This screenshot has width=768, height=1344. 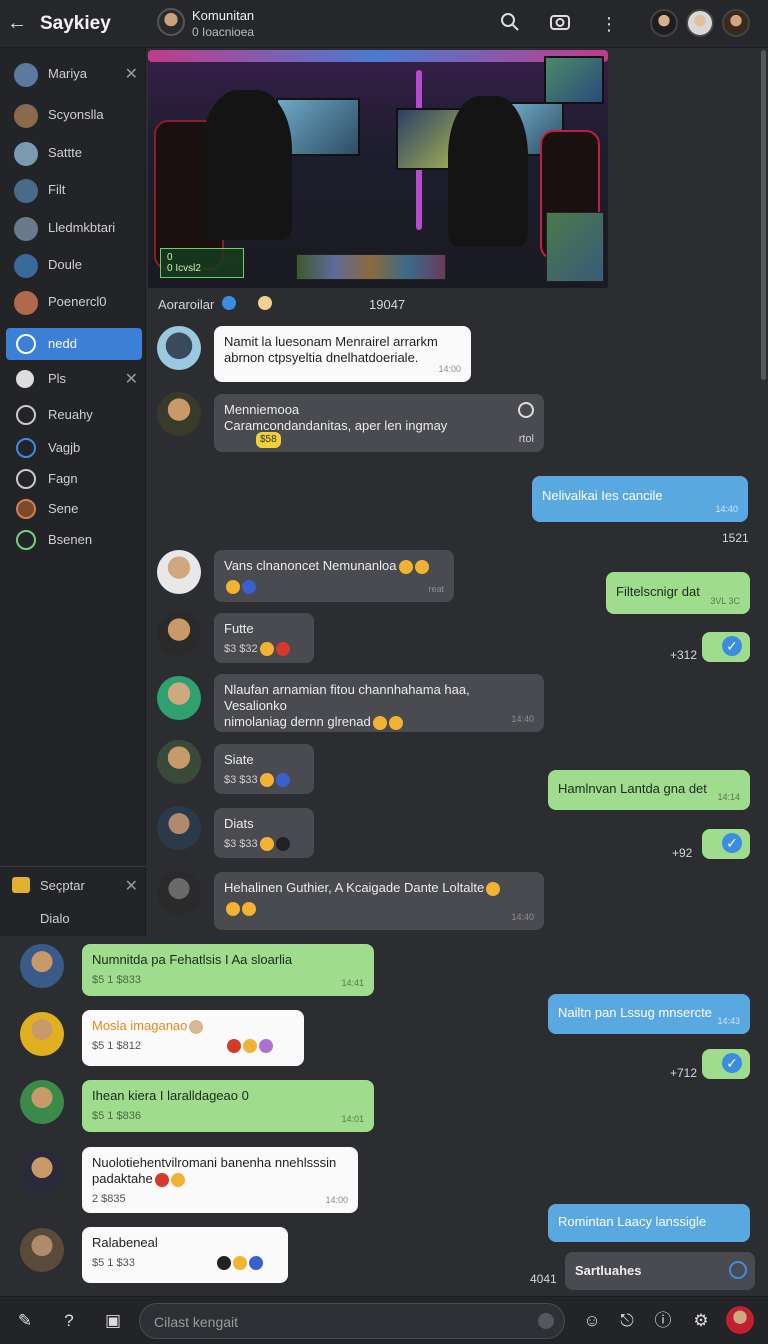 What do you see at coordinates (17, 23) in the screenshot?
I see `back-arrow-icon: ←` at bounding box center [17, 23].